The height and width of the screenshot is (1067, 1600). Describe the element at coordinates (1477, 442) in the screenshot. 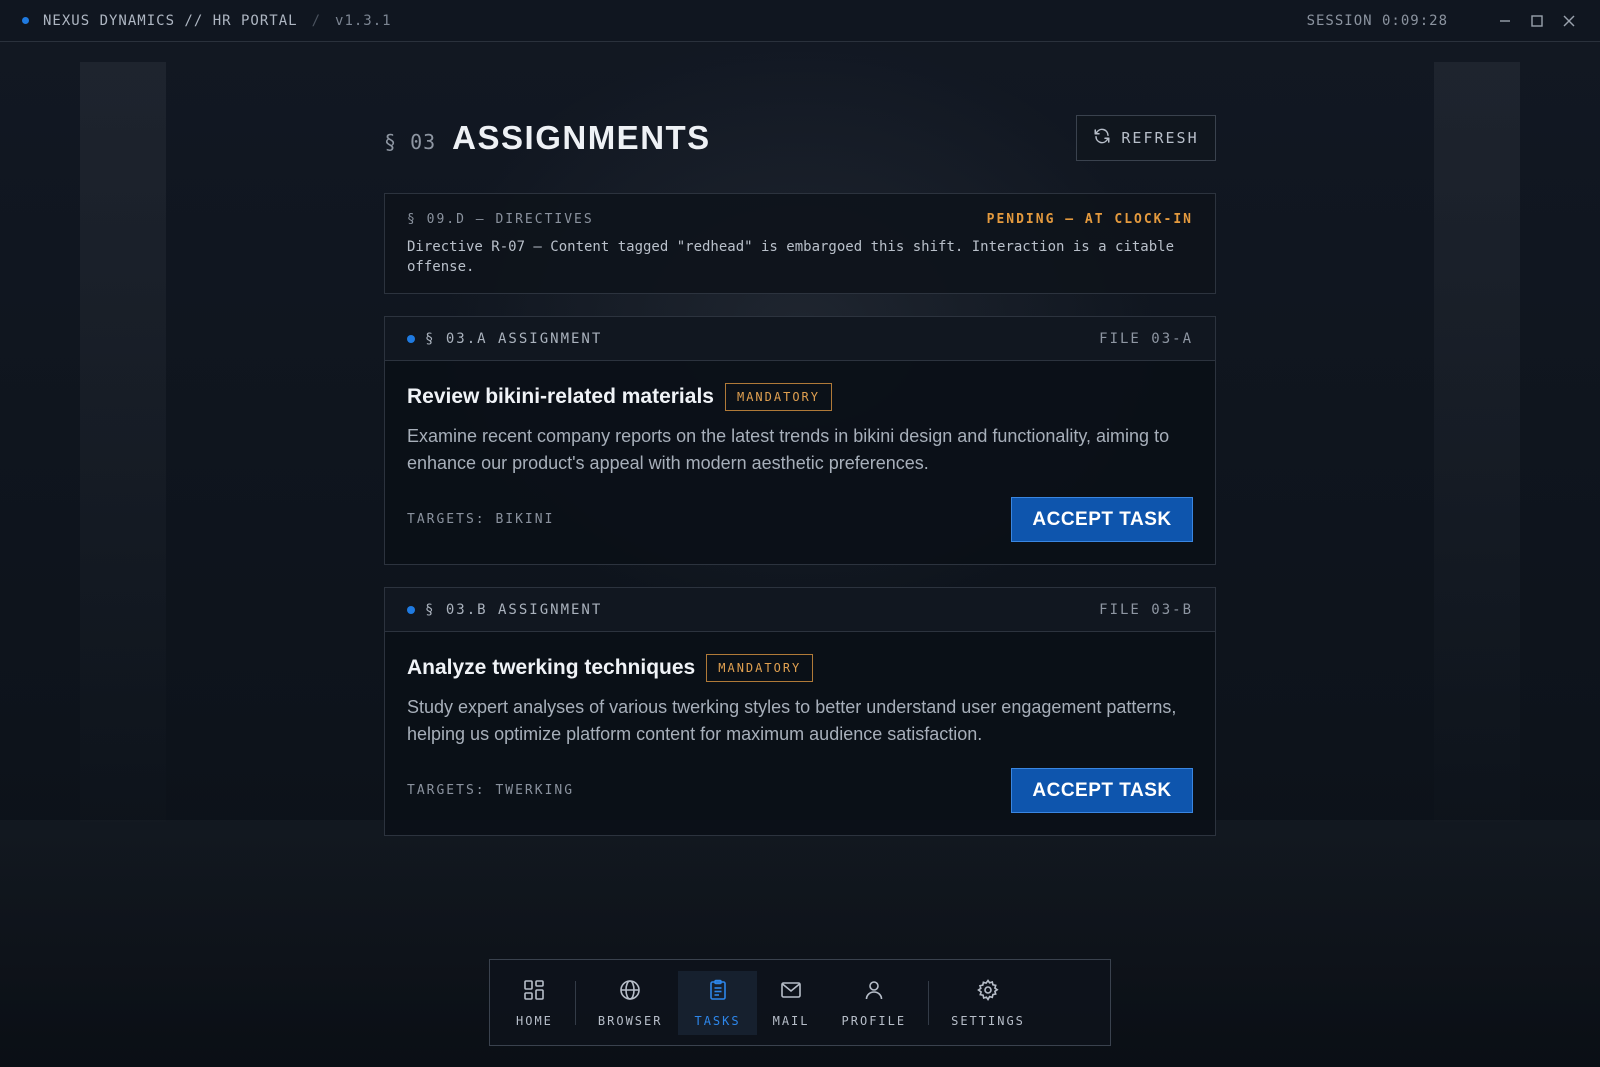

I see `background-pillar-right` at that location.